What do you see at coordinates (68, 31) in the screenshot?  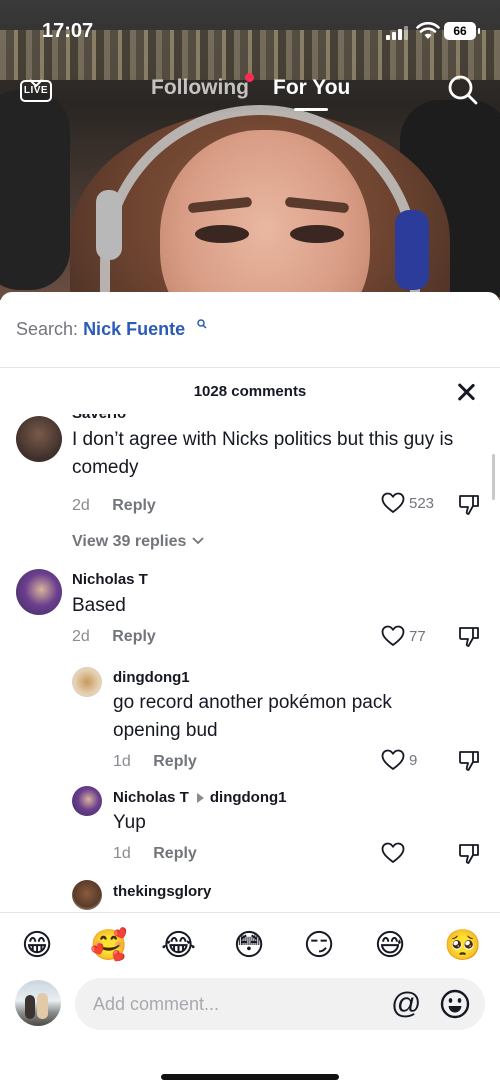 I see `status-time: 17:07` at bounding box center [68, 31].